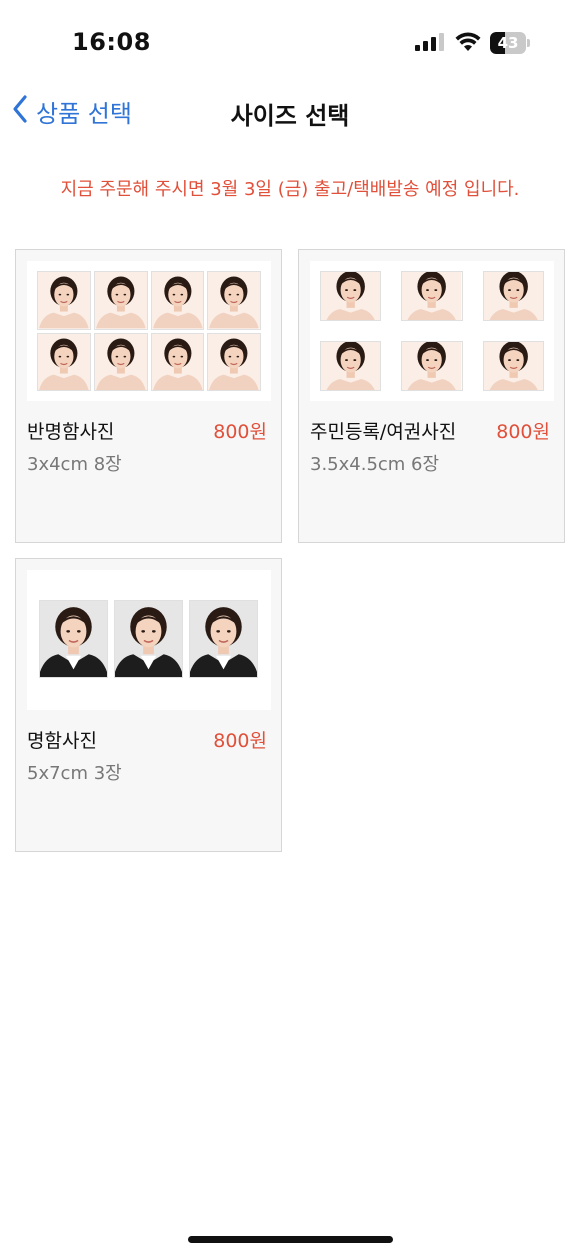 The height and width of the screenshot is (1257, 580). What do you see at coordinates (111, 42) in the screenshot?
I see `status-time: 16:08` at bounding box center [111, 42].